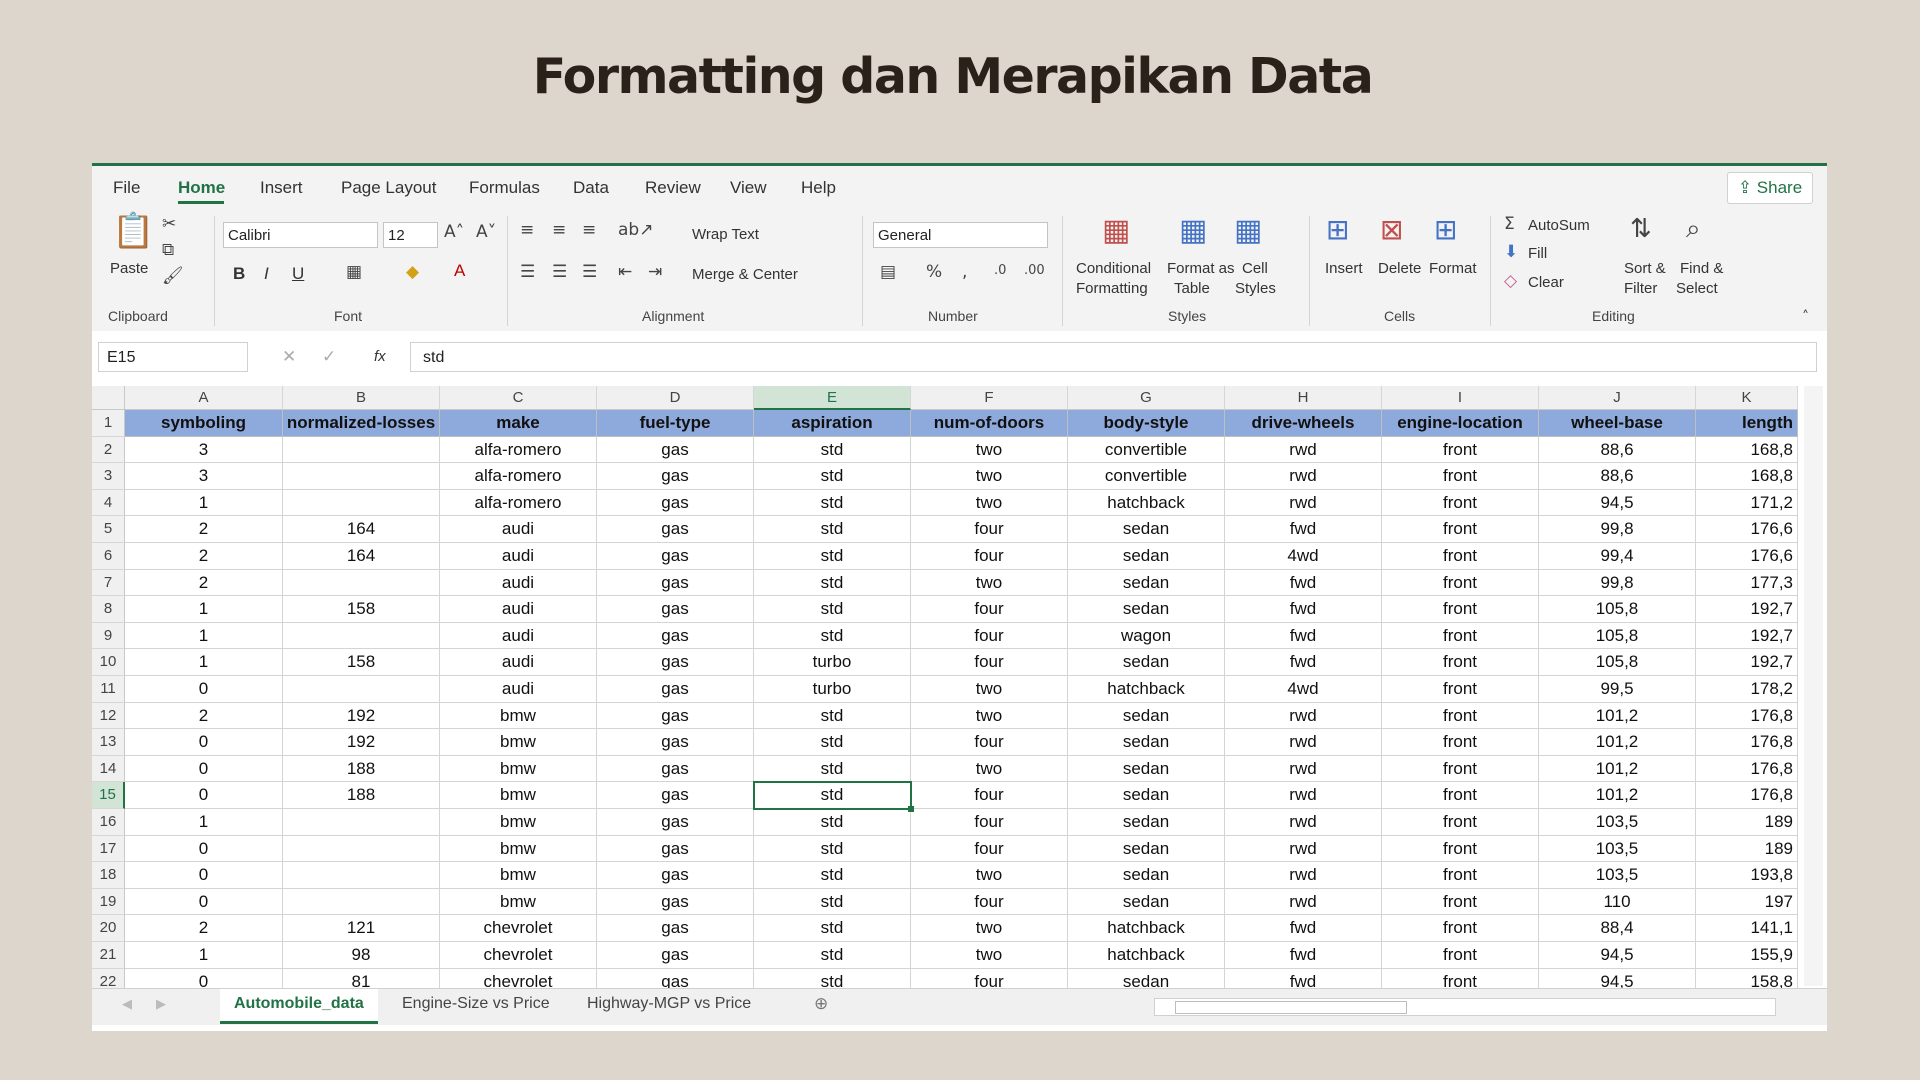 This screenshot has width=1920, height=1080. I want to click on table-cell: 101,2, so click(1617, 742).